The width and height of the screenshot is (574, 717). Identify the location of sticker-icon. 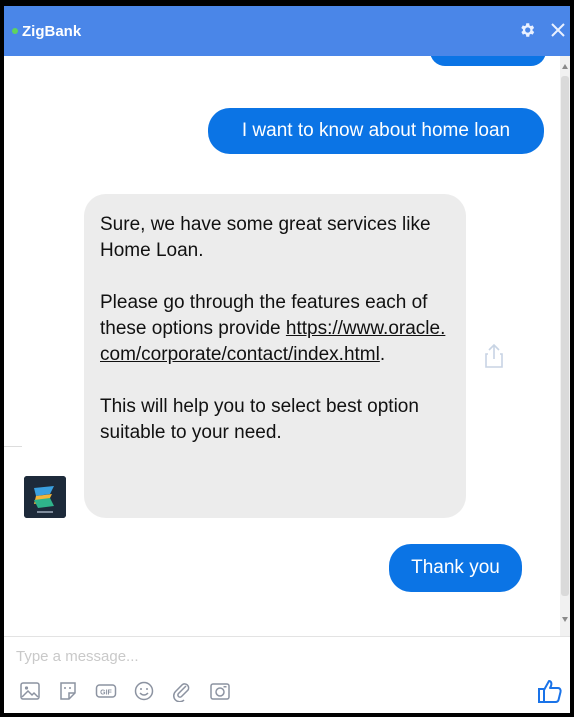
(68, 691).